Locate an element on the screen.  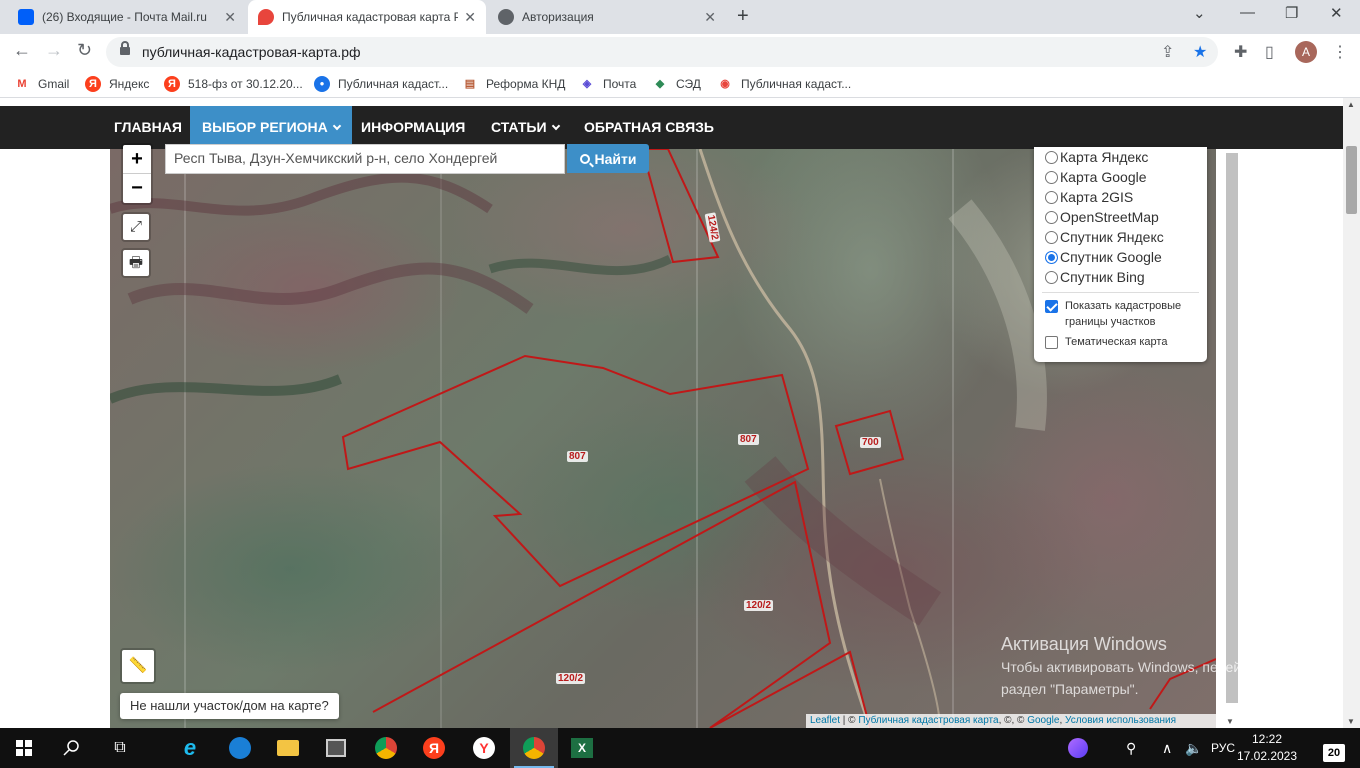
layer-option: Карта 2GIS is located at coordinates (1120, 197).